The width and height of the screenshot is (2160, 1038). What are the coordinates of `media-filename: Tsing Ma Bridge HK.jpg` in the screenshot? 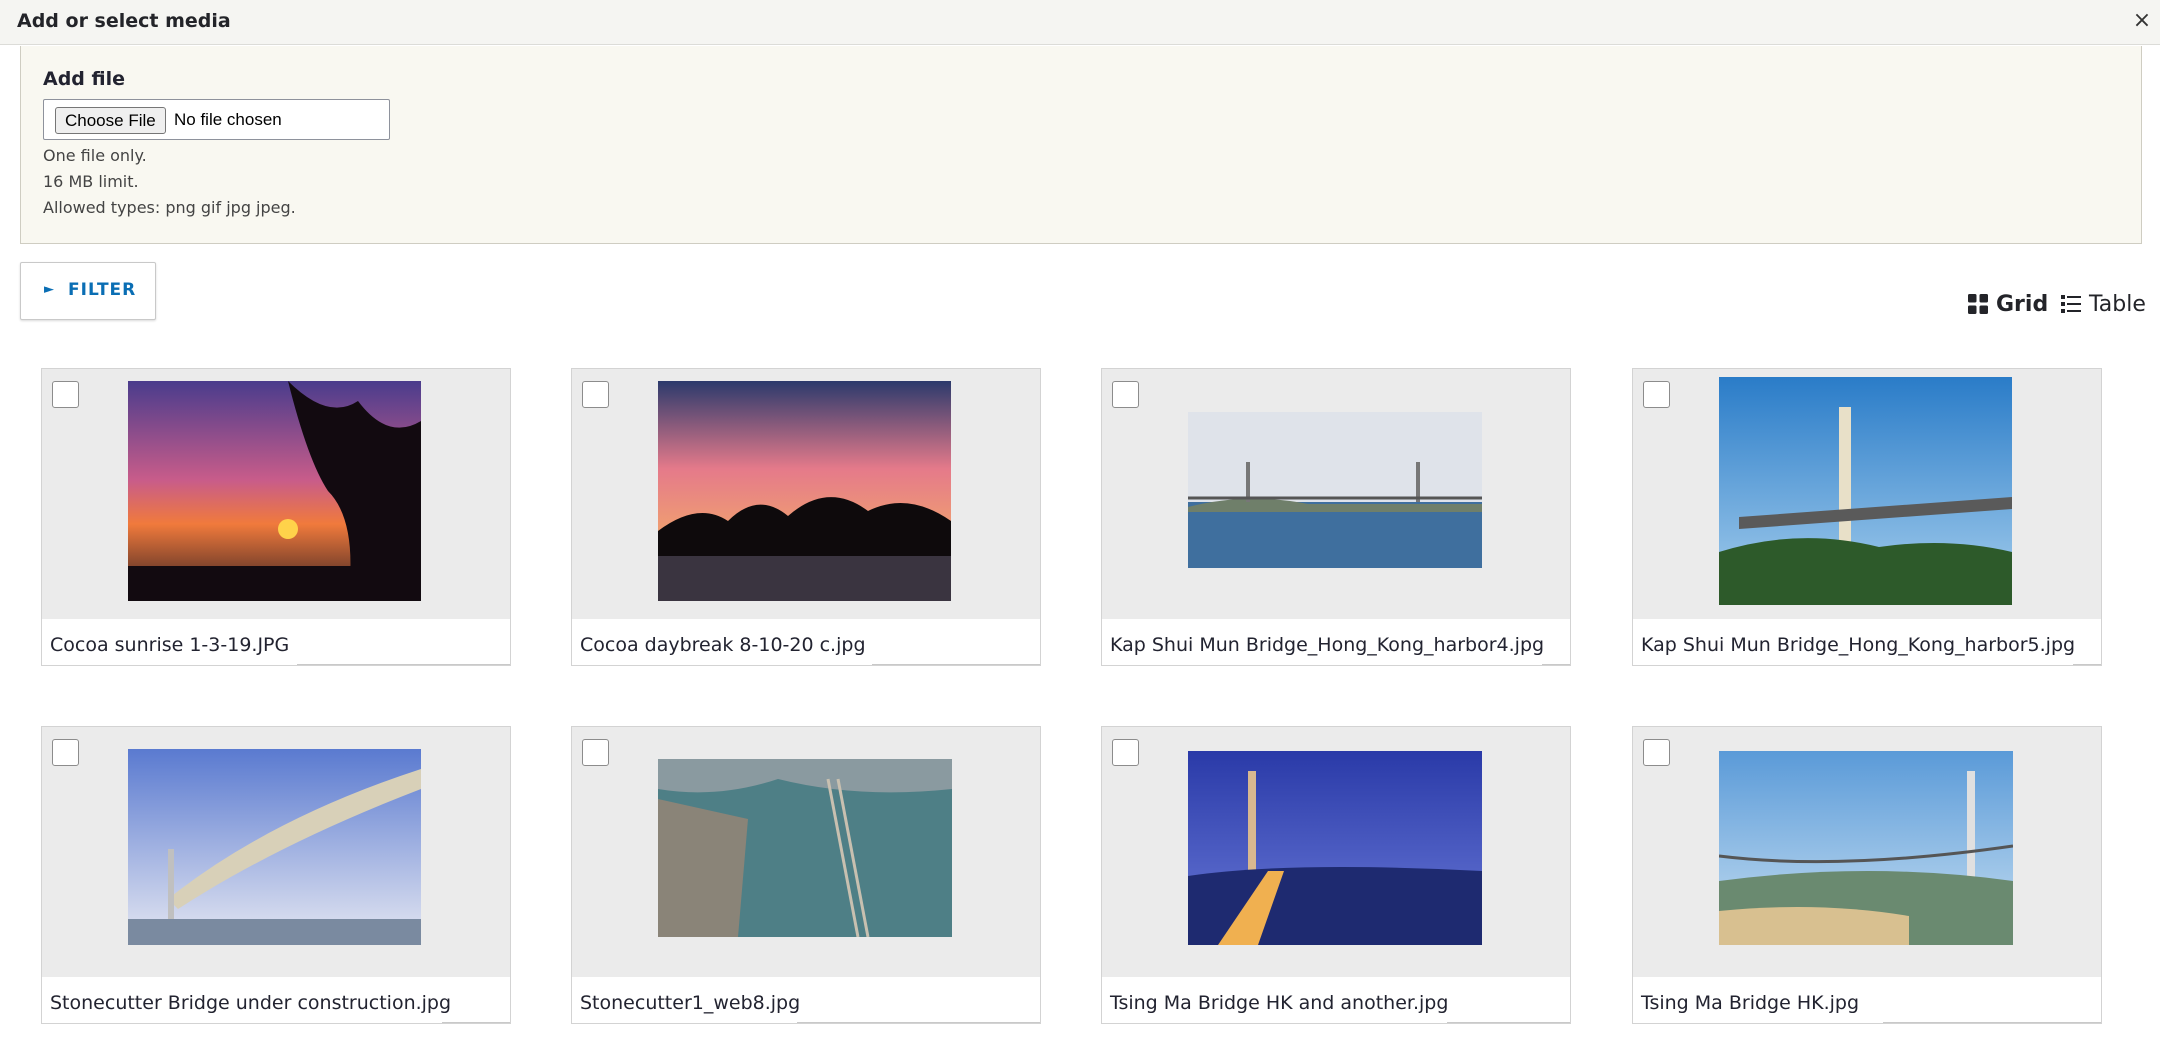 It's located at (1750, 1003).